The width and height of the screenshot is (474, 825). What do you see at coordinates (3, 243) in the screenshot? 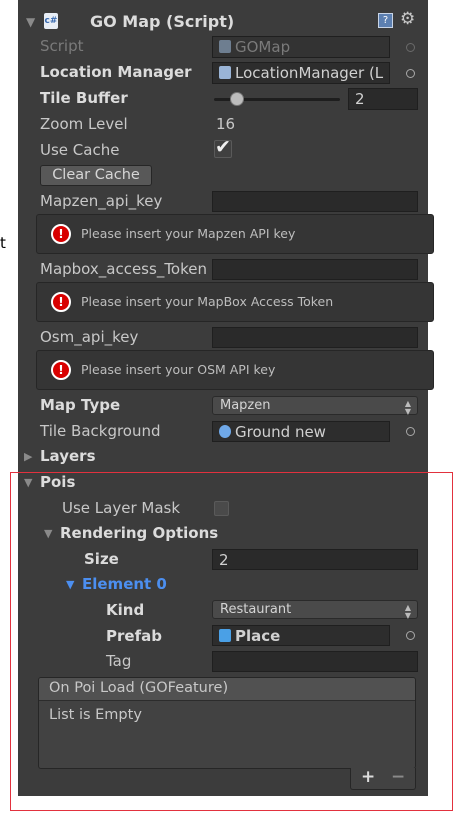
I see `side-text: t` at bounding box center [3, 243].